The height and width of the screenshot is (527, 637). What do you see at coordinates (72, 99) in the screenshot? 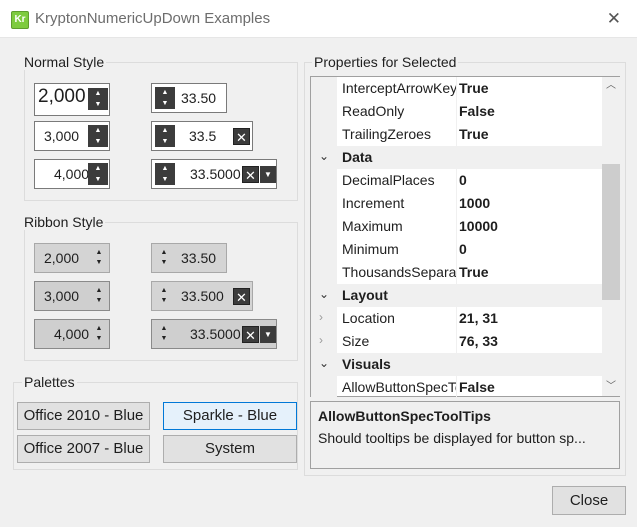
I see `normal-numeric-updown-1: 2,000 ▲ ▼` at bounding box center [72, 99].